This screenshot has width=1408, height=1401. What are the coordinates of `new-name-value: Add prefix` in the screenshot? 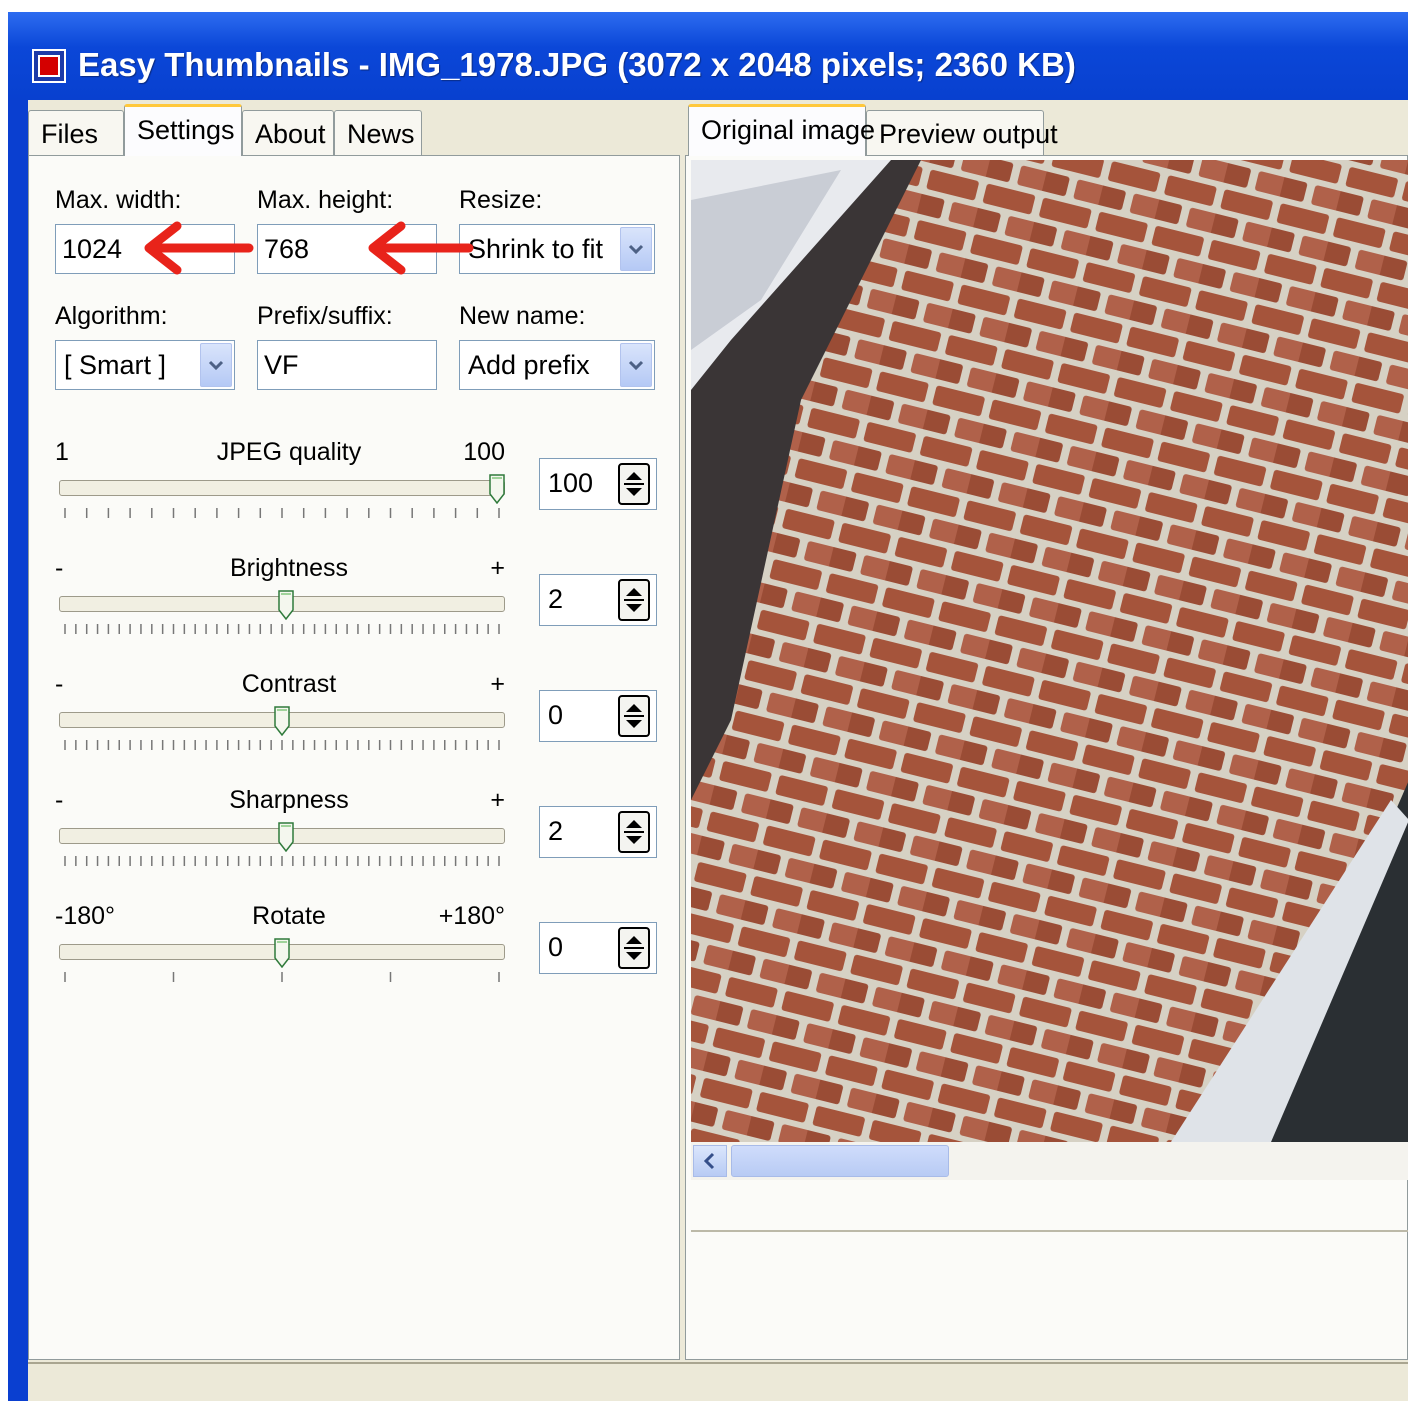 It's located at (529, 365).